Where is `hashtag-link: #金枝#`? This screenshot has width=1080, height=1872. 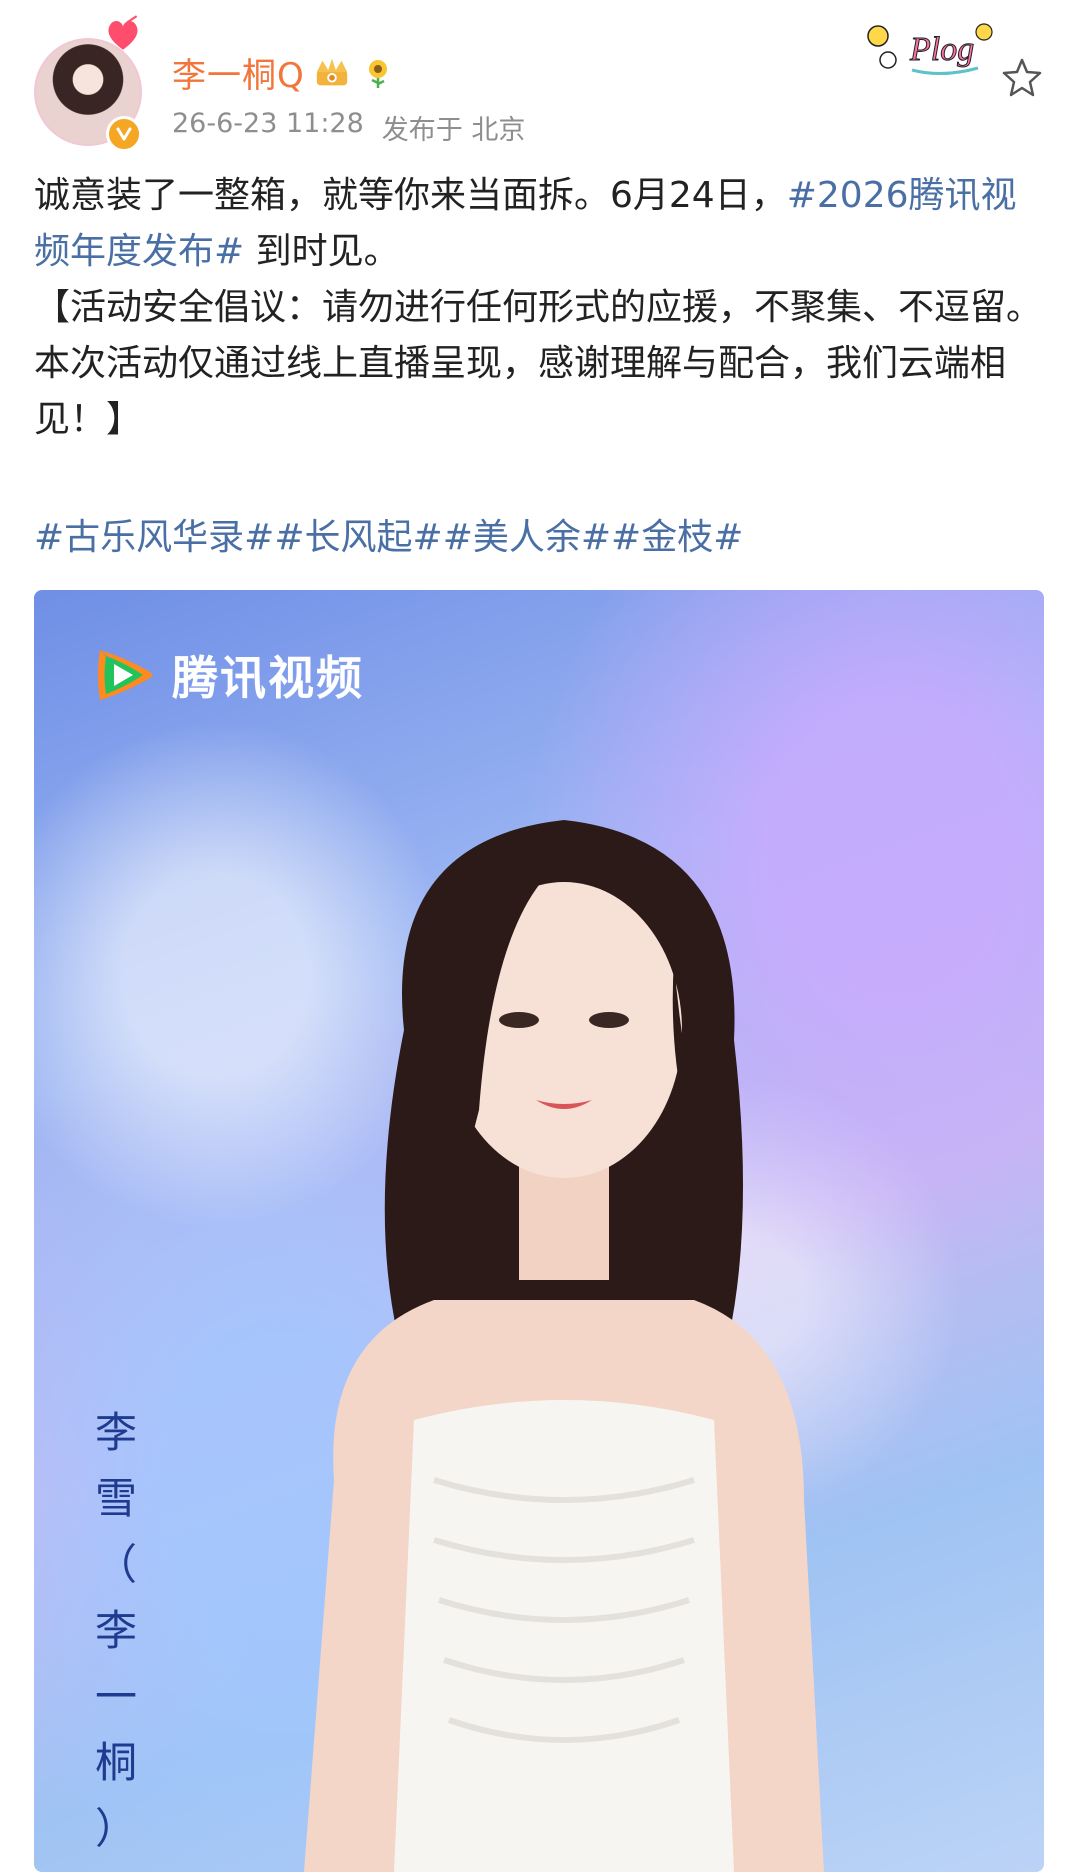 hashtag-link: #金枝# is located at coordinates (677, 537).